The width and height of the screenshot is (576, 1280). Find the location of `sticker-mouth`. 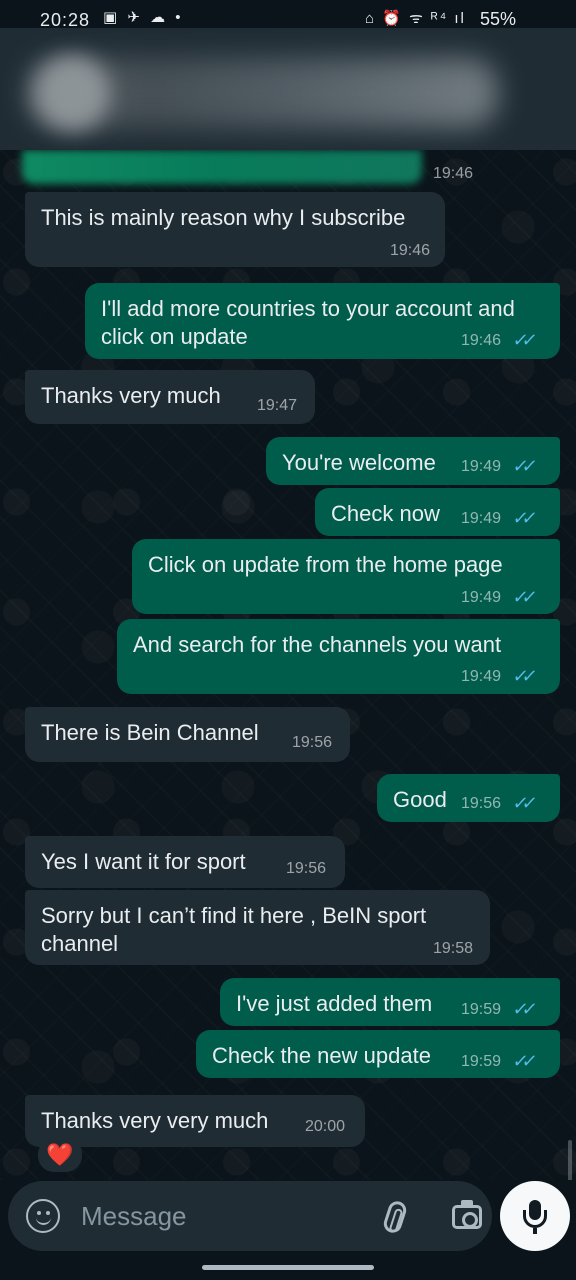

sticker-mouth is located at coordinates (43, 1221).